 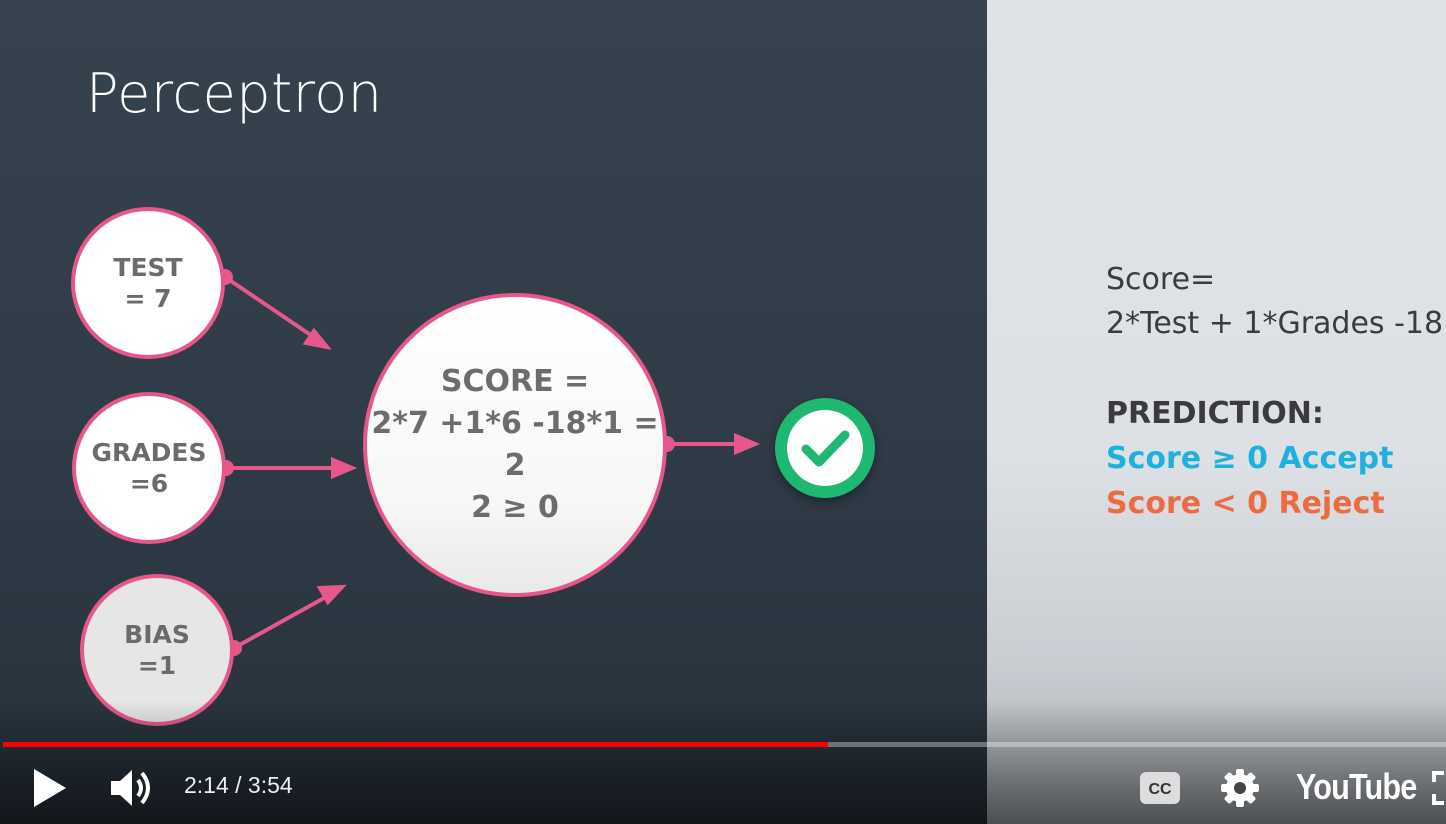 I want to click on time-display: 2:14 / 3:54, so click(x=238, y=785).